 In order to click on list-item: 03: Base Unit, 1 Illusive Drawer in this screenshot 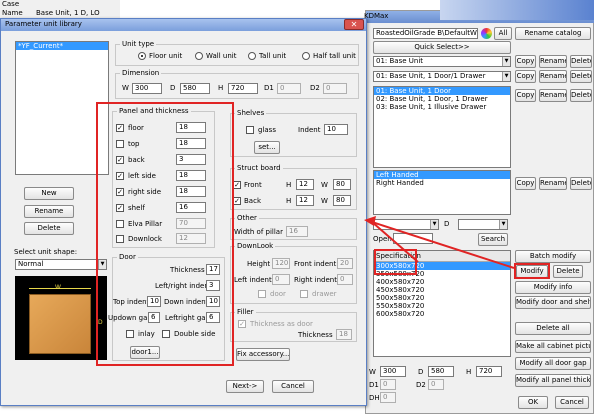, I will do `click(442, 107)`.